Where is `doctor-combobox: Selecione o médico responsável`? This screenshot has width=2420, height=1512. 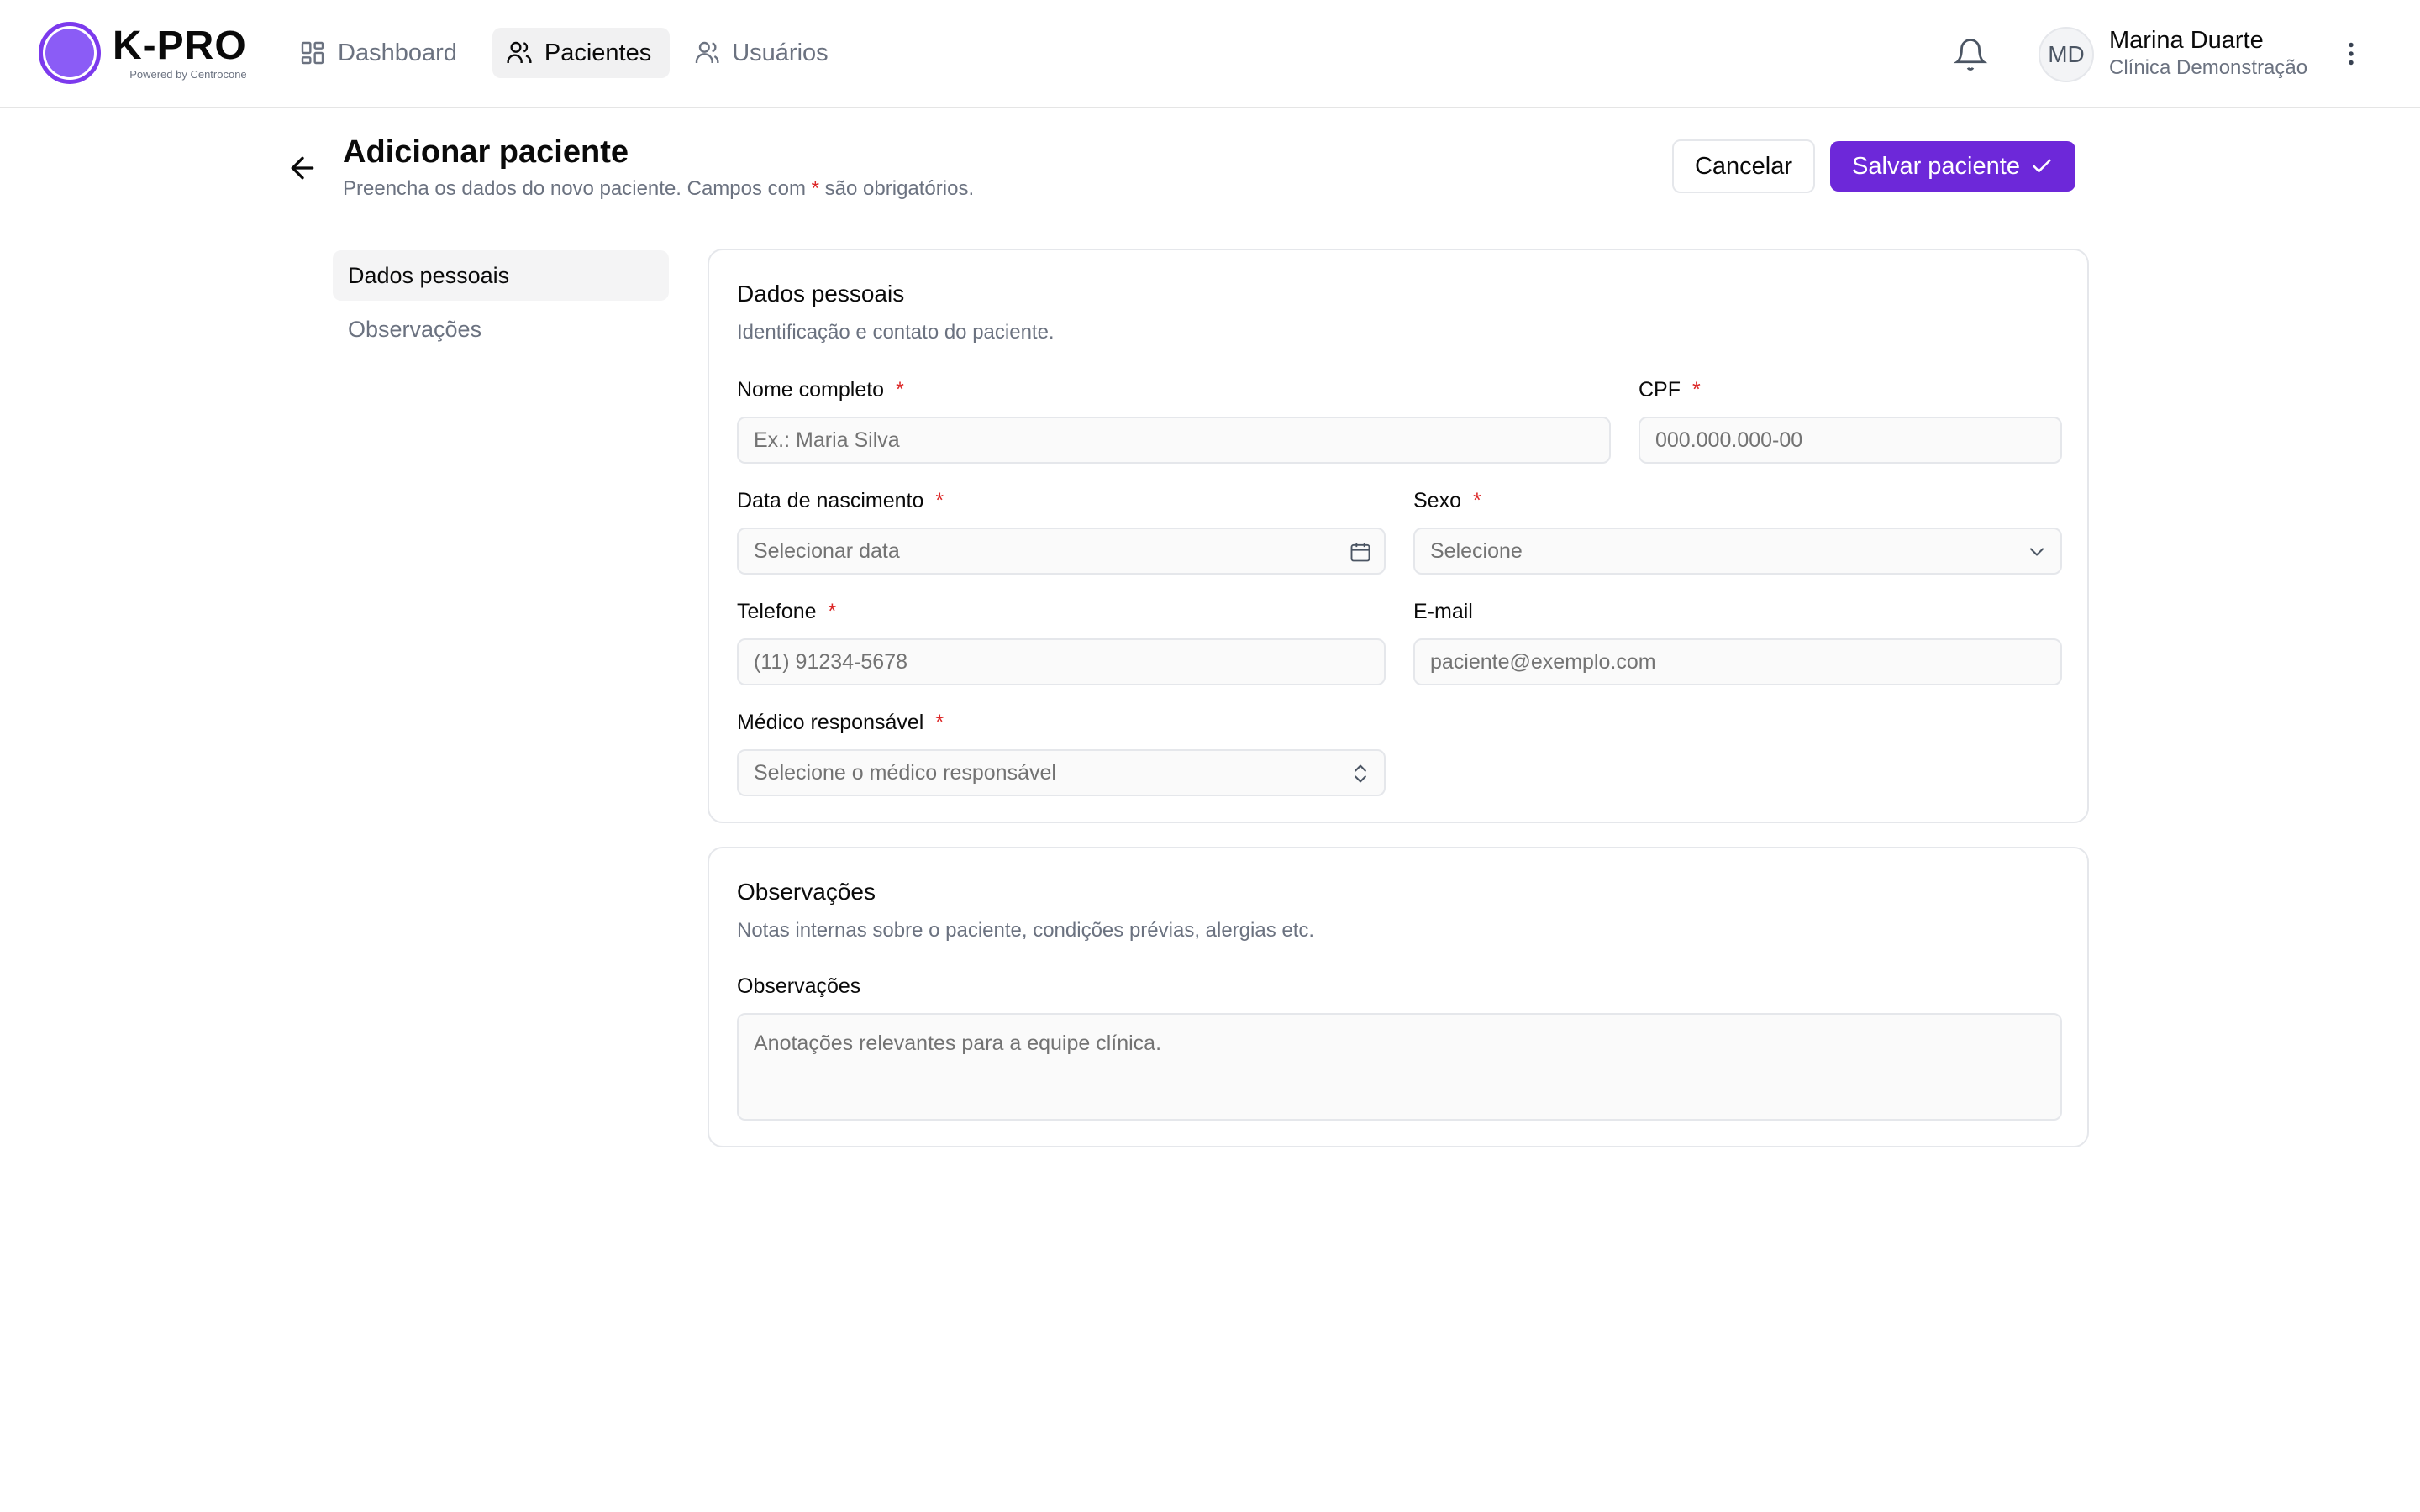
doctor-combobox: Selecione o médico responsável is located at coordinates (1061, 772).